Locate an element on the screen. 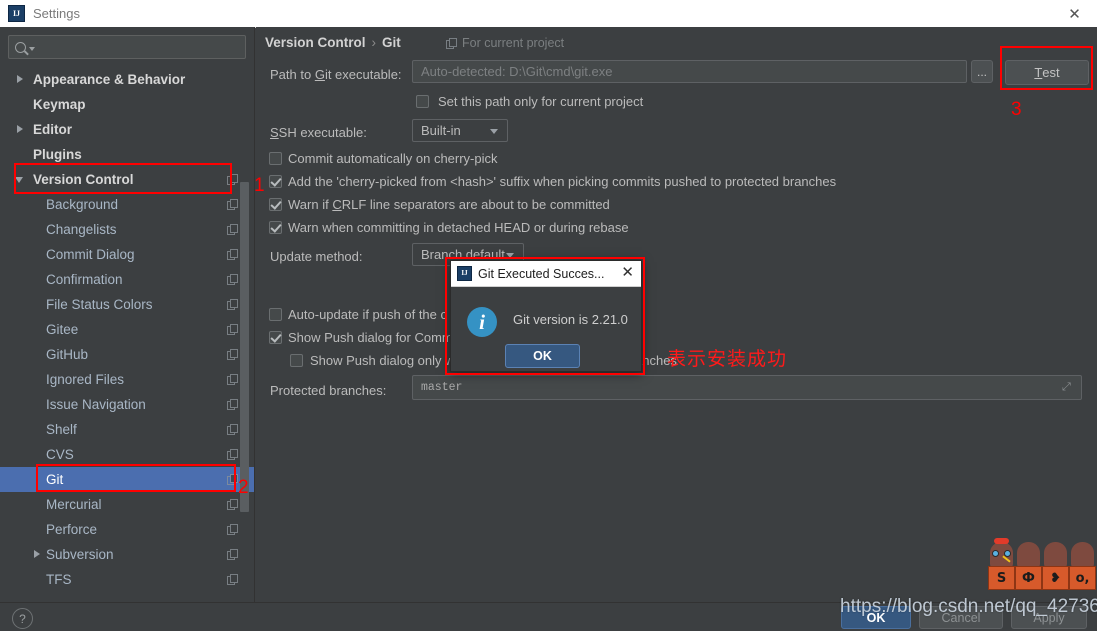  intellij-logo-icon: IJ is located at coordinates (16, 13).